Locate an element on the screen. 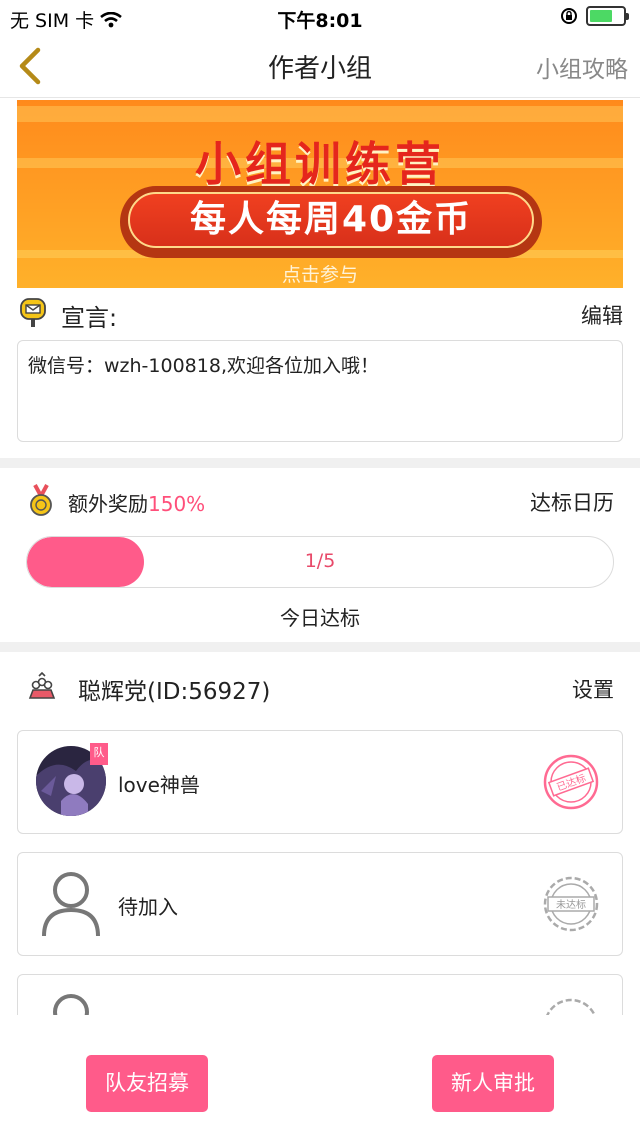 The width and height of the screenshot is (640, 1138). declaration-label: 宣言: is located at coordinates (89, 318).